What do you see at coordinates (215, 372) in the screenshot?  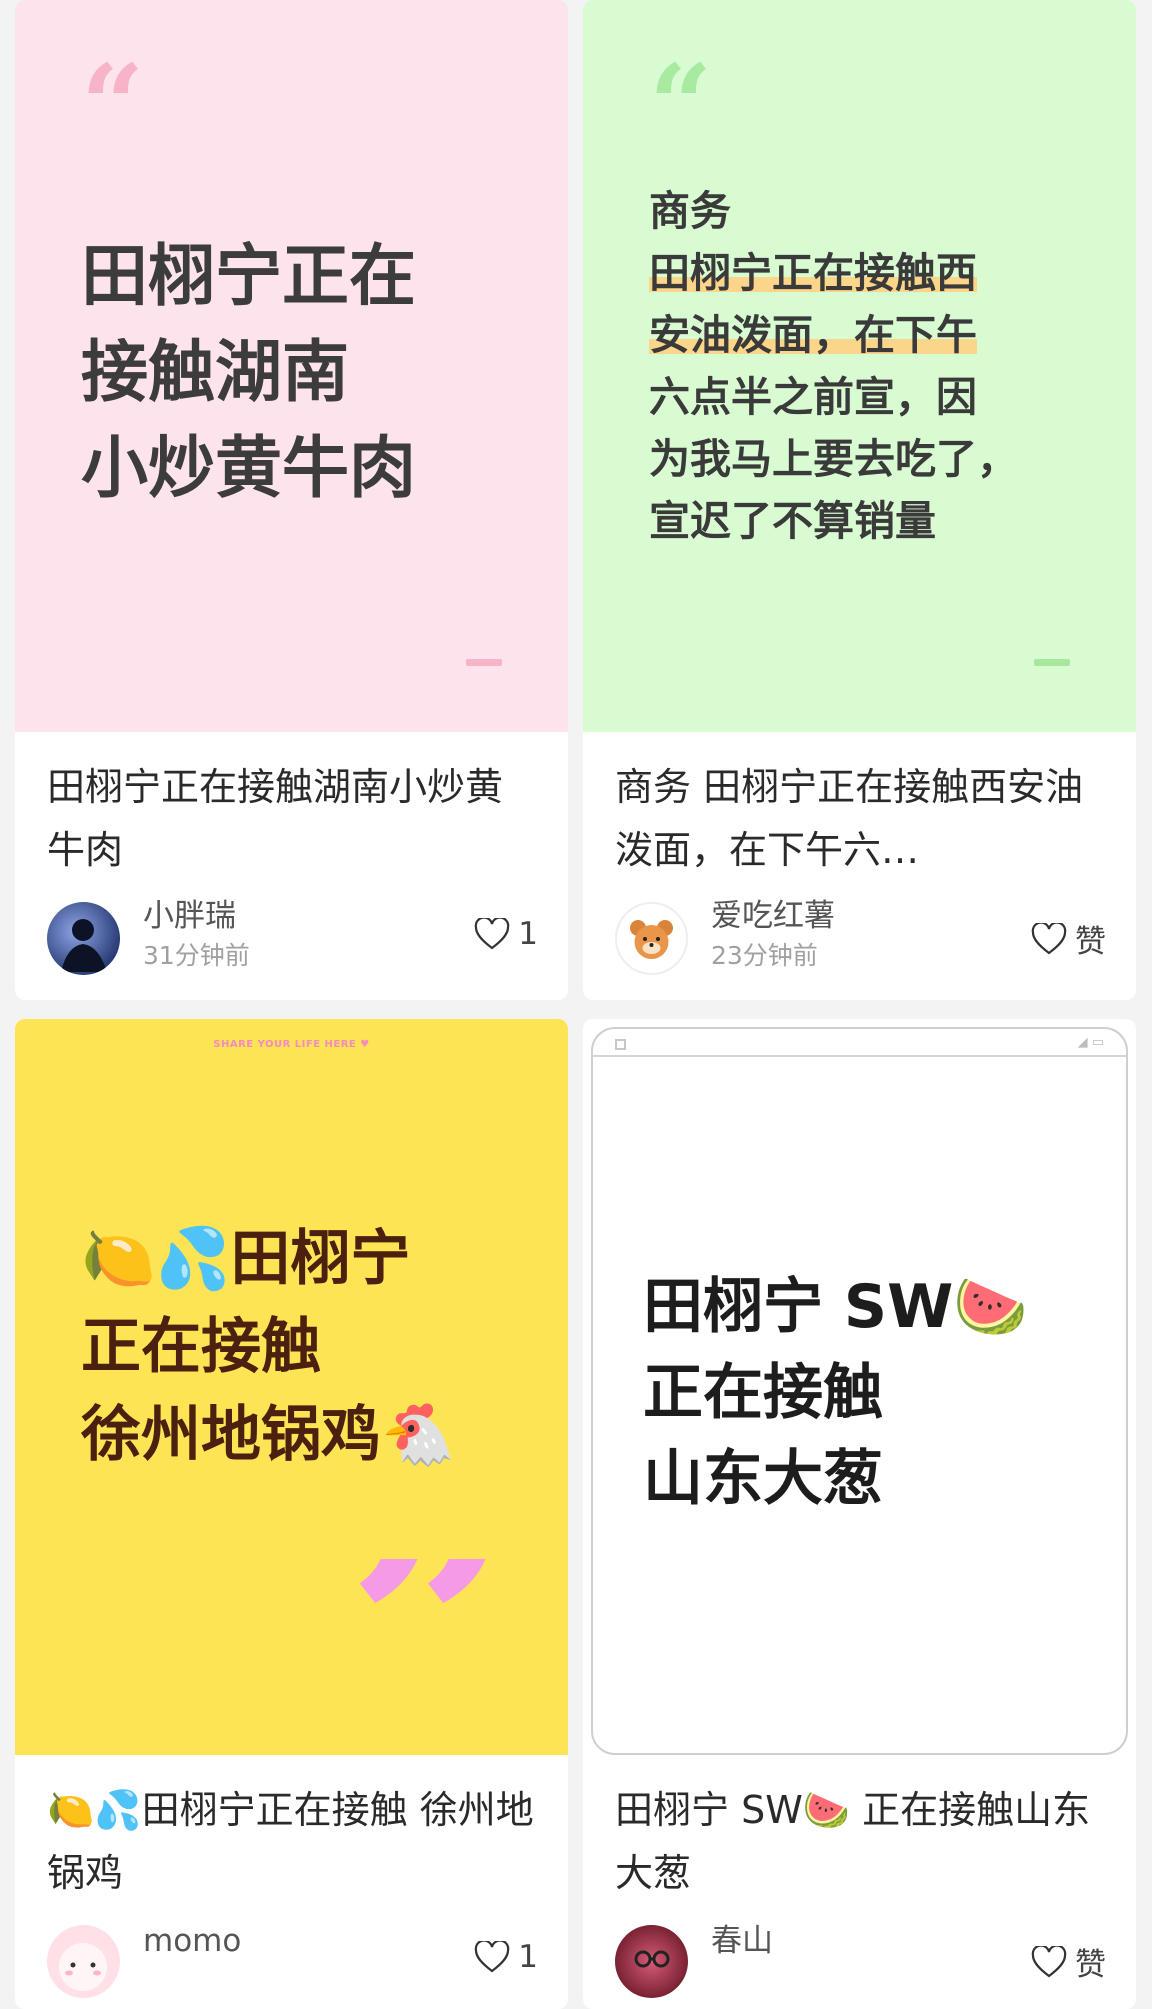 I see `cover-line: 接触湖南` at bounding box center [215, 372].